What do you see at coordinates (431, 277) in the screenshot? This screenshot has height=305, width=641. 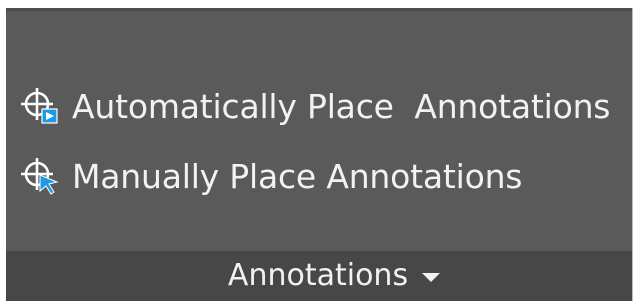 I see `caret-down-icon` at bounding box center [431, 277].